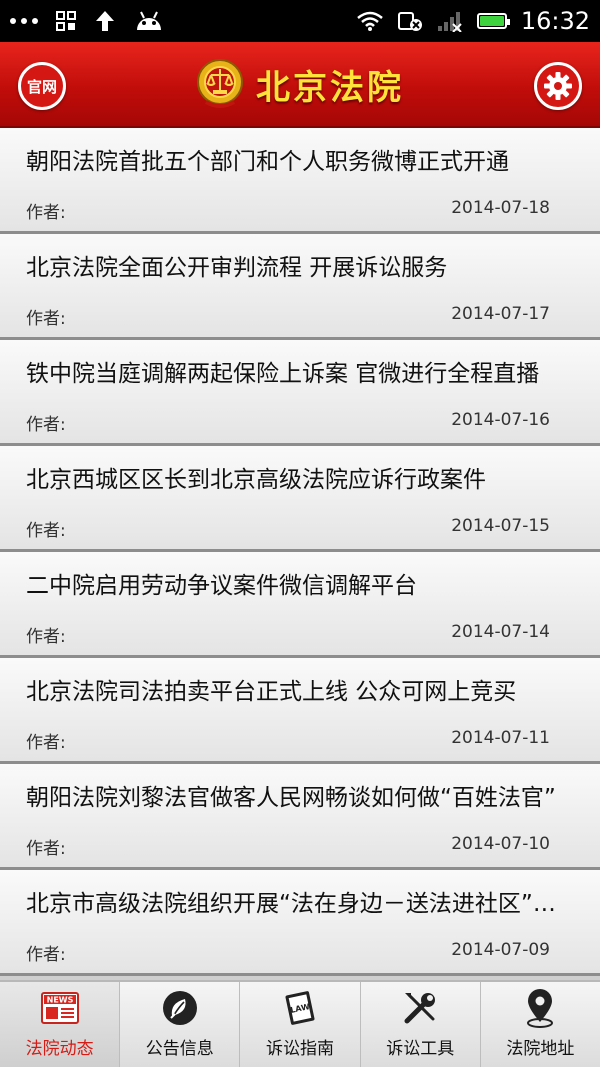 This screenshot has height=1067, width=600. What do you see at coordinates (300, 711) in the screenshot?
I see `list-item: 北京法院司法拍卖平台正式上线 公众可网上竞买 作者: 2014-07-11` at bounding box center [300, 711].